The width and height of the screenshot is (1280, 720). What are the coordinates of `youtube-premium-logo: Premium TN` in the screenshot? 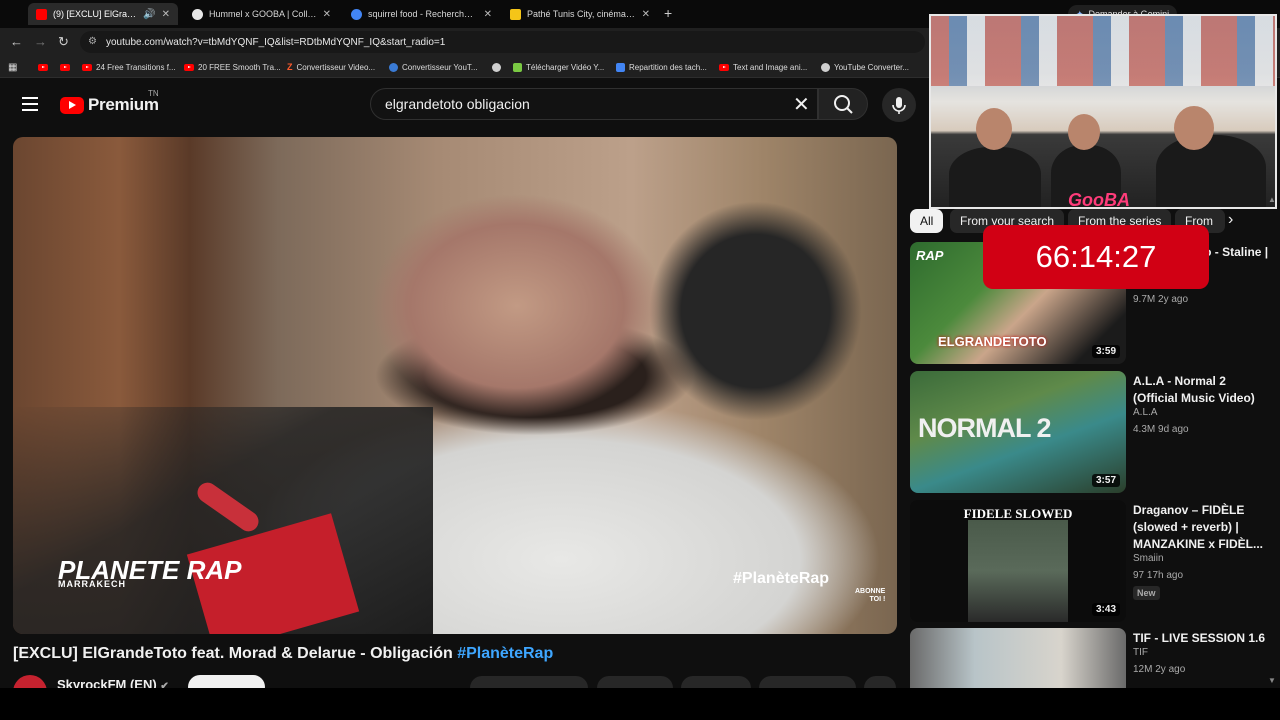 It's located at (109, 102).